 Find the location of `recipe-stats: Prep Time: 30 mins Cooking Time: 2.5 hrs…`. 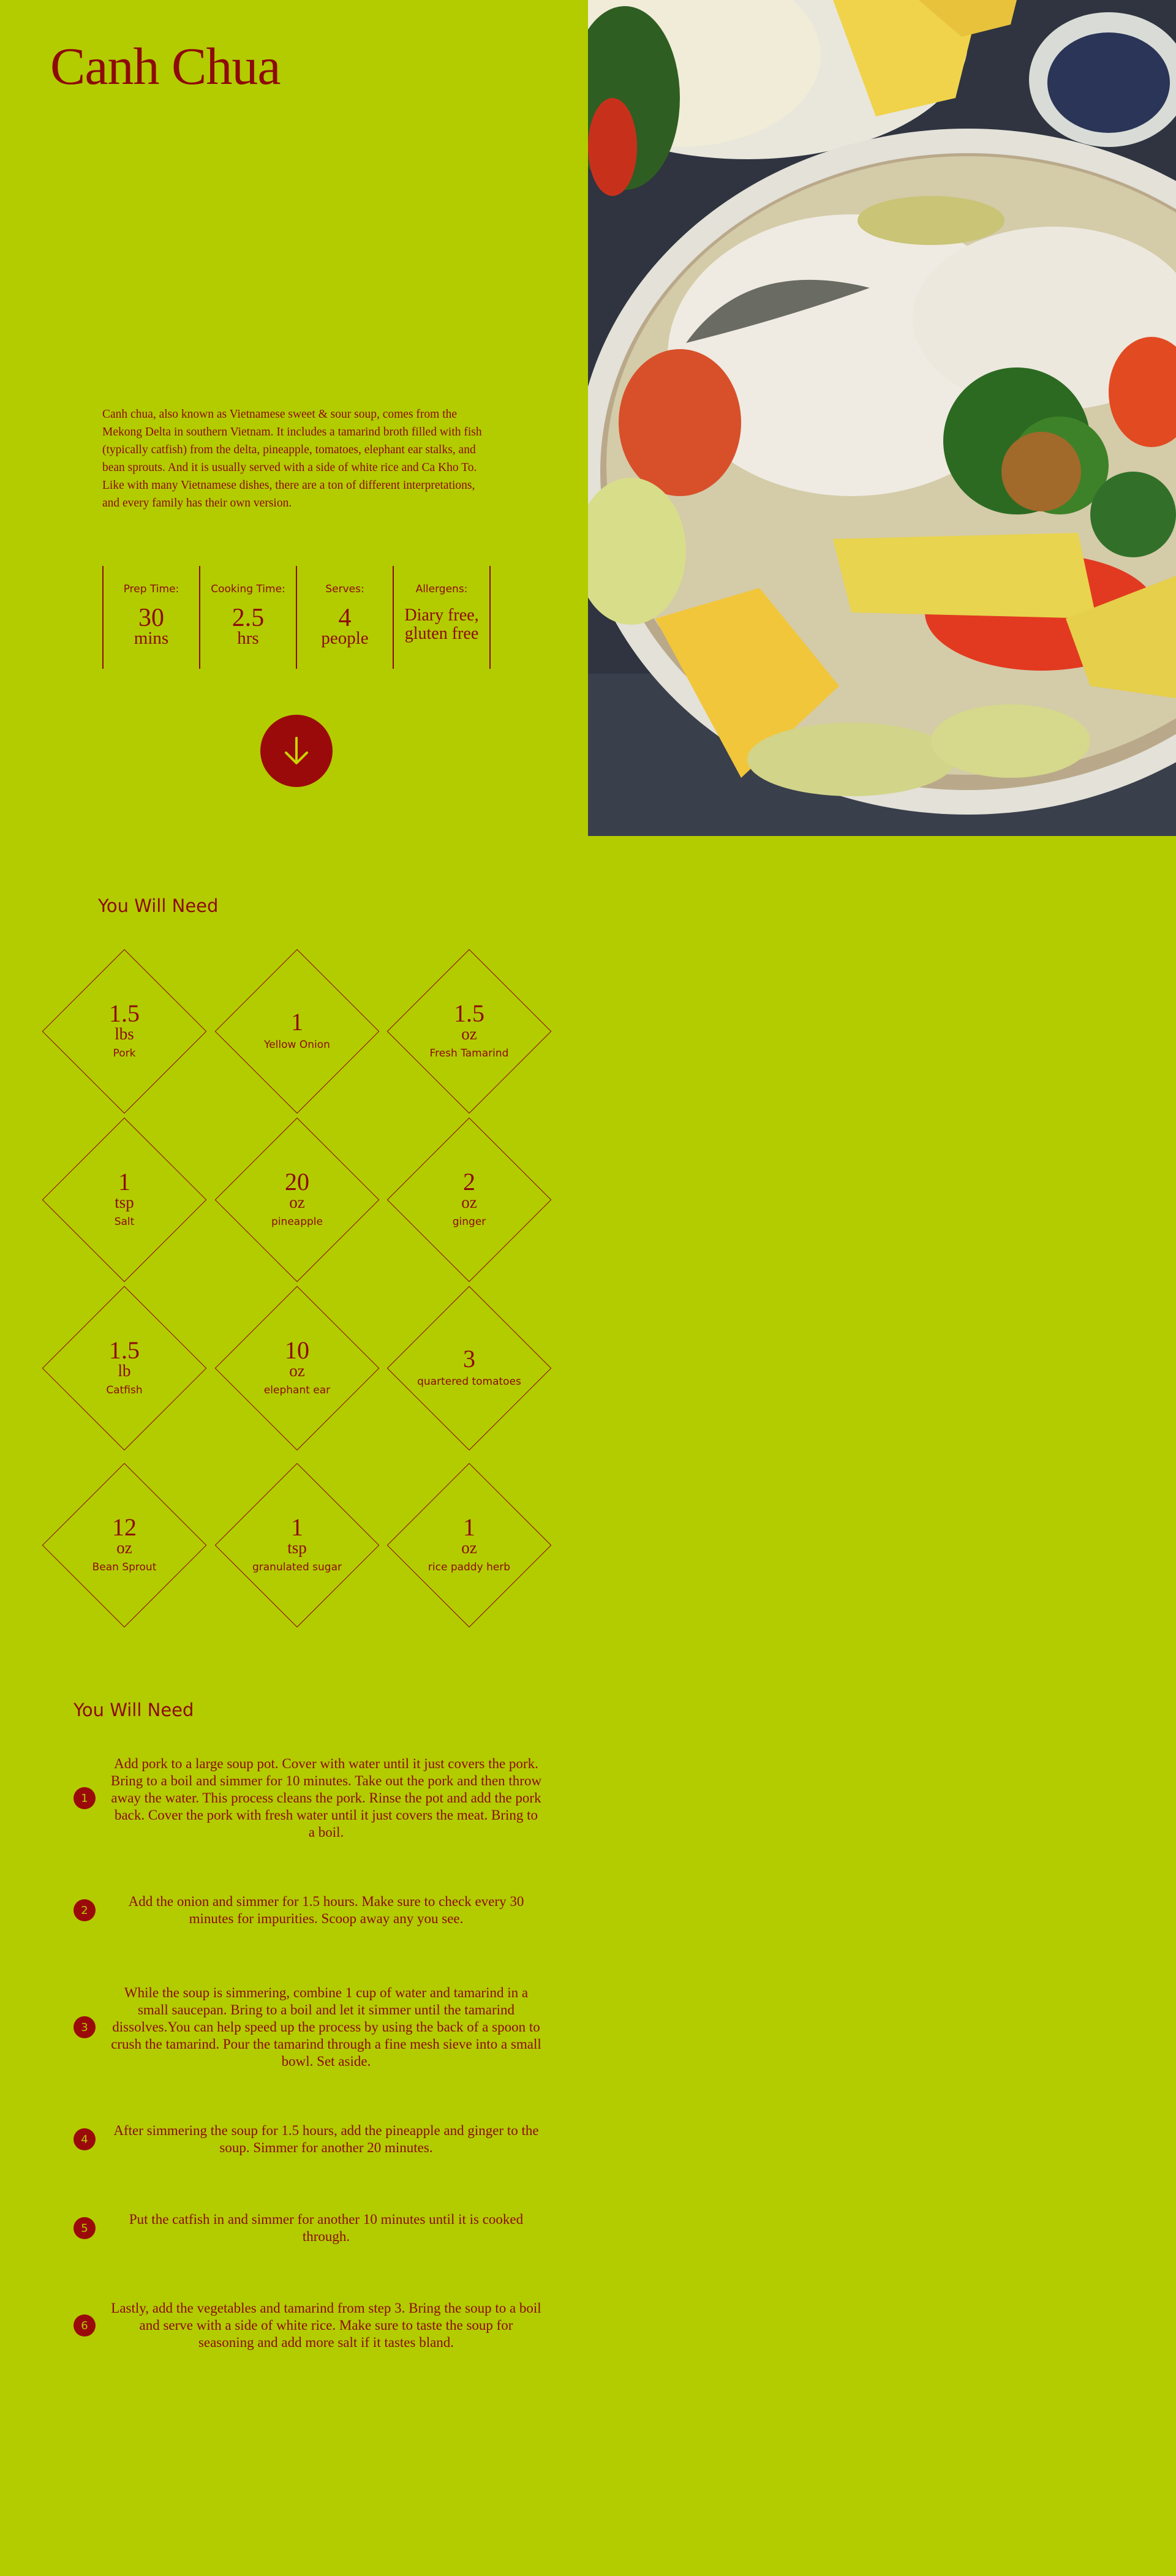

recipe-stats: Prep Time: 30 mins Cooking Time: 2.5 hrs… is located at coordinates (297, 617).